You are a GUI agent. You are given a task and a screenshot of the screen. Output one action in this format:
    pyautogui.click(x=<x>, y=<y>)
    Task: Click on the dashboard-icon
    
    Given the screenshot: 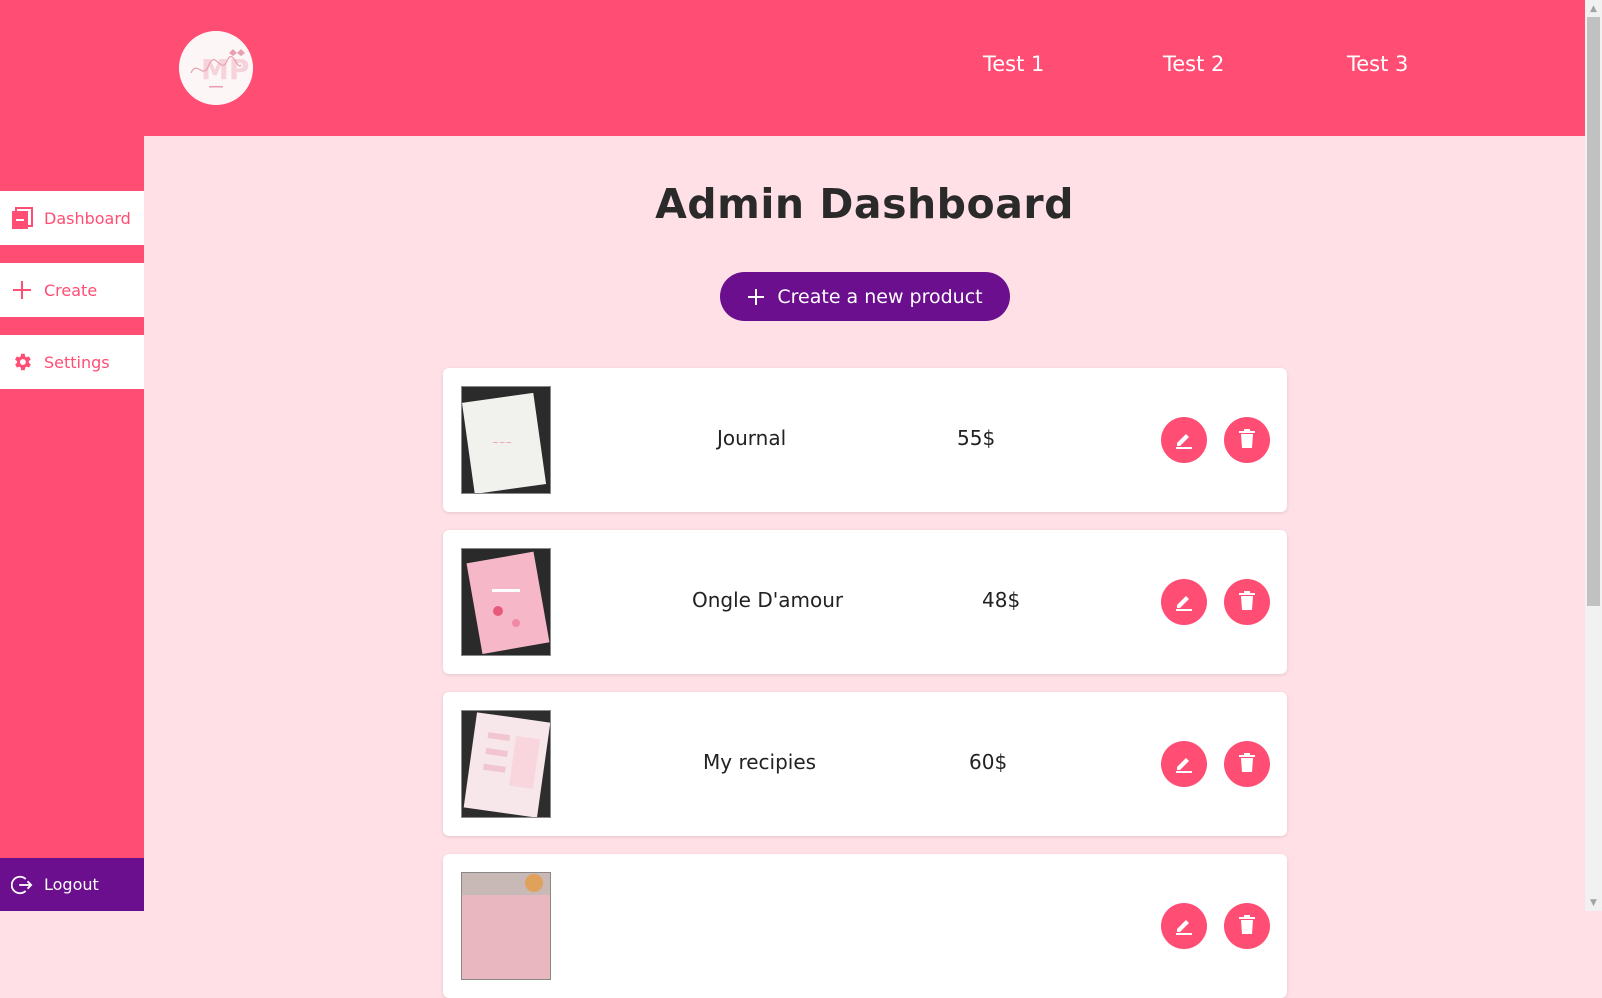 What is the action you would take?
    pyautogui.click(x=22, y=218)
    